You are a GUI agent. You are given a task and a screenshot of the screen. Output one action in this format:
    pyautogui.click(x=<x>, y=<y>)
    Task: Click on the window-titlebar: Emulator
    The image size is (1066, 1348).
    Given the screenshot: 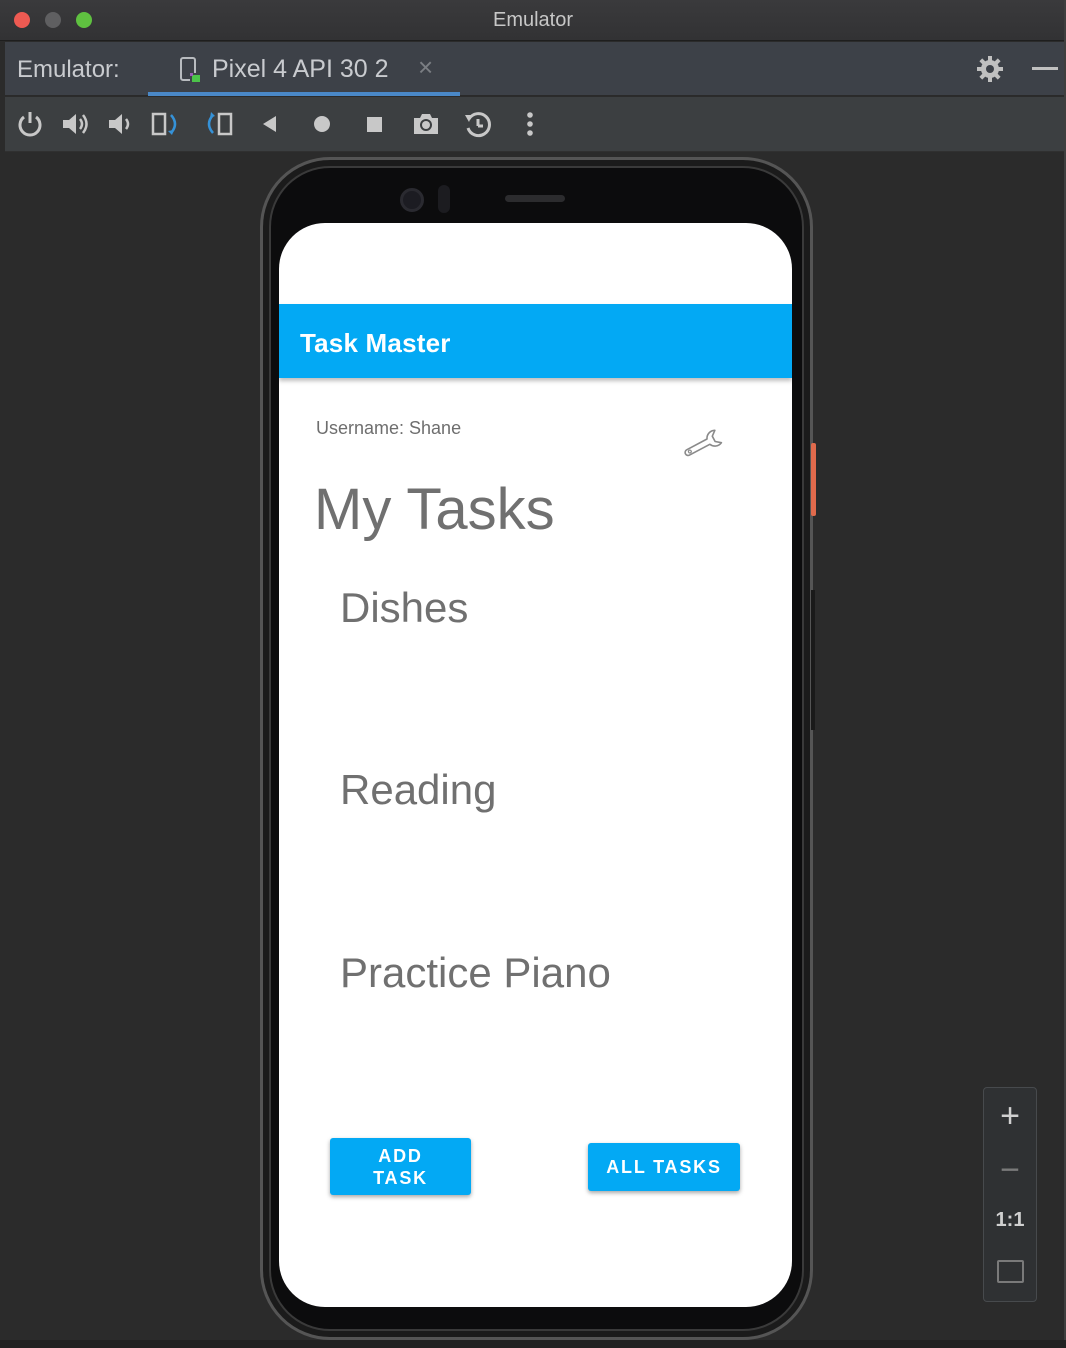 What is the action you would take?
    pyautogui.click(x=533, y=20)
    